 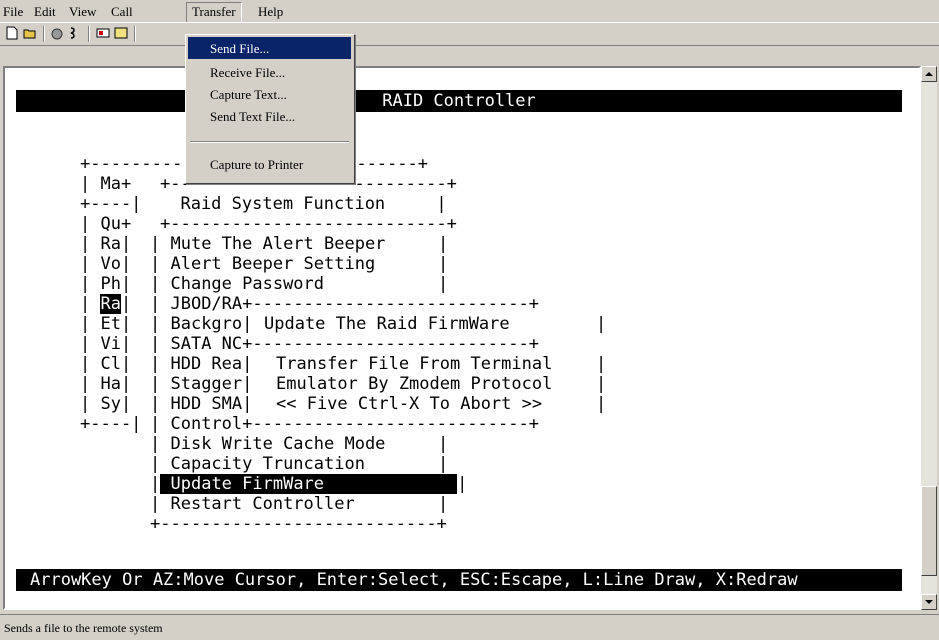 What do you see at coordinates (469, 34) in the screenshot?
I see `toolbar` at bounding box center [469, 34].